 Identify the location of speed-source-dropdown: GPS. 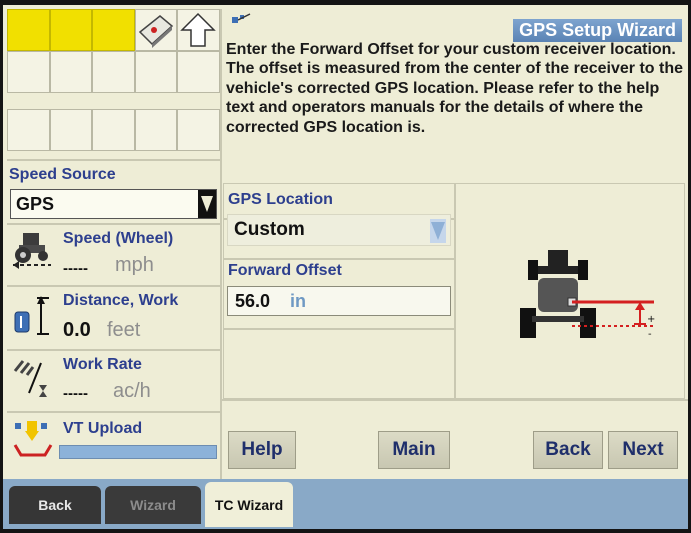
(113, 204).